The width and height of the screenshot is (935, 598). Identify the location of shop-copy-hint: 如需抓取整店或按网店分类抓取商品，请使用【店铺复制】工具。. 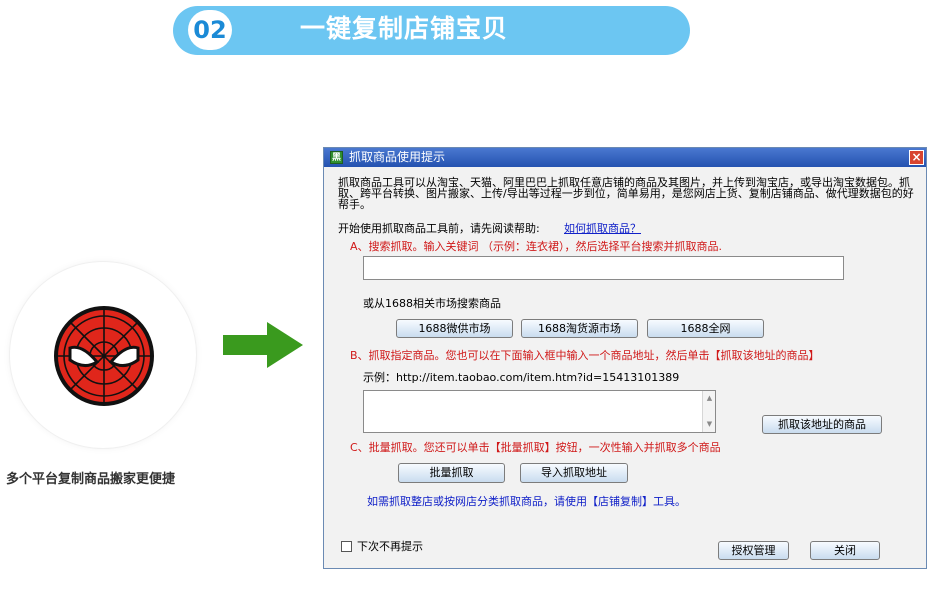
(526, 501).